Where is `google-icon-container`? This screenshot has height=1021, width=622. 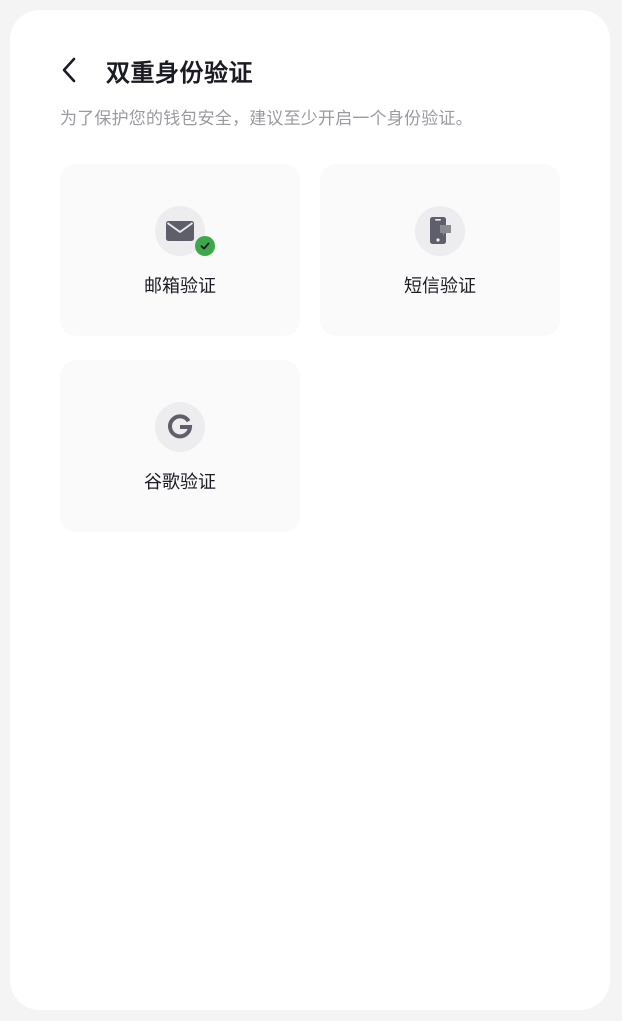
google-icon-container is located at coordinates (180, 427).